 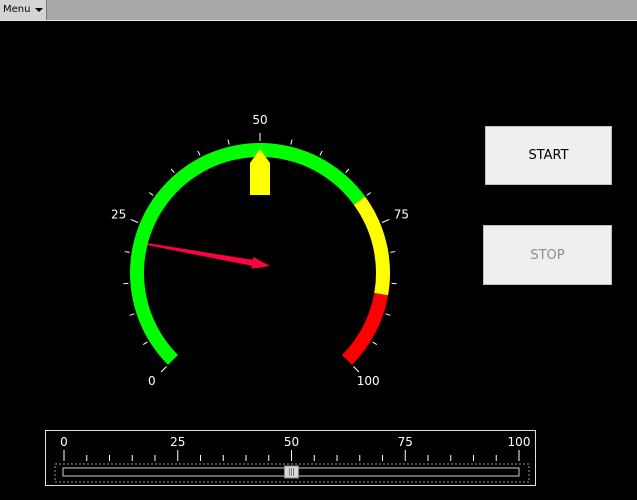 I want to click on gauge-needle, so click(x=208, y=256).